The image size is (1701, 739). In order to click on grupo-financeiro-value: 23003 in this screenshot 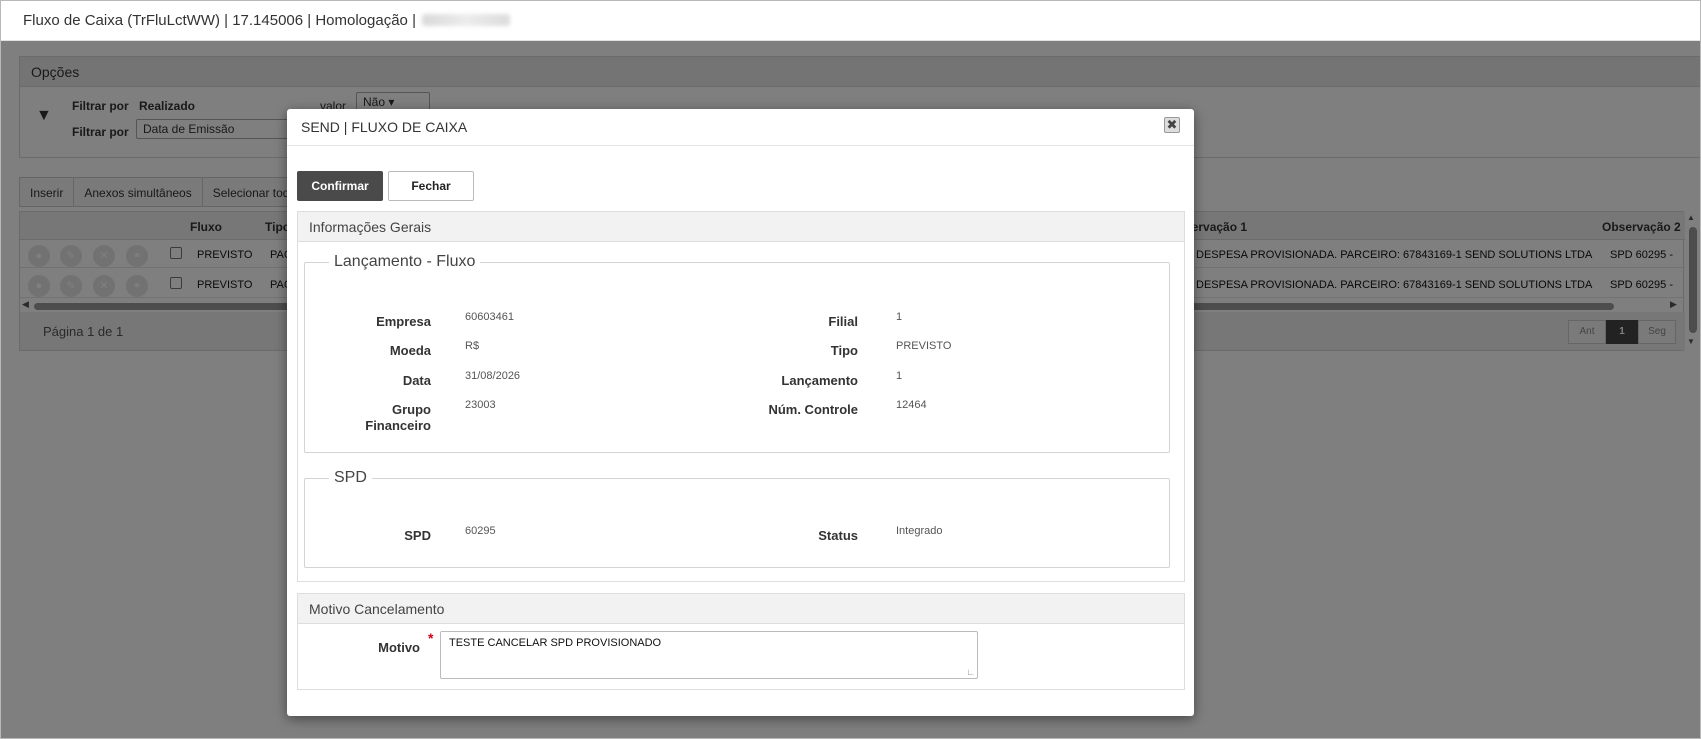, I will do `click(480, 405)`.